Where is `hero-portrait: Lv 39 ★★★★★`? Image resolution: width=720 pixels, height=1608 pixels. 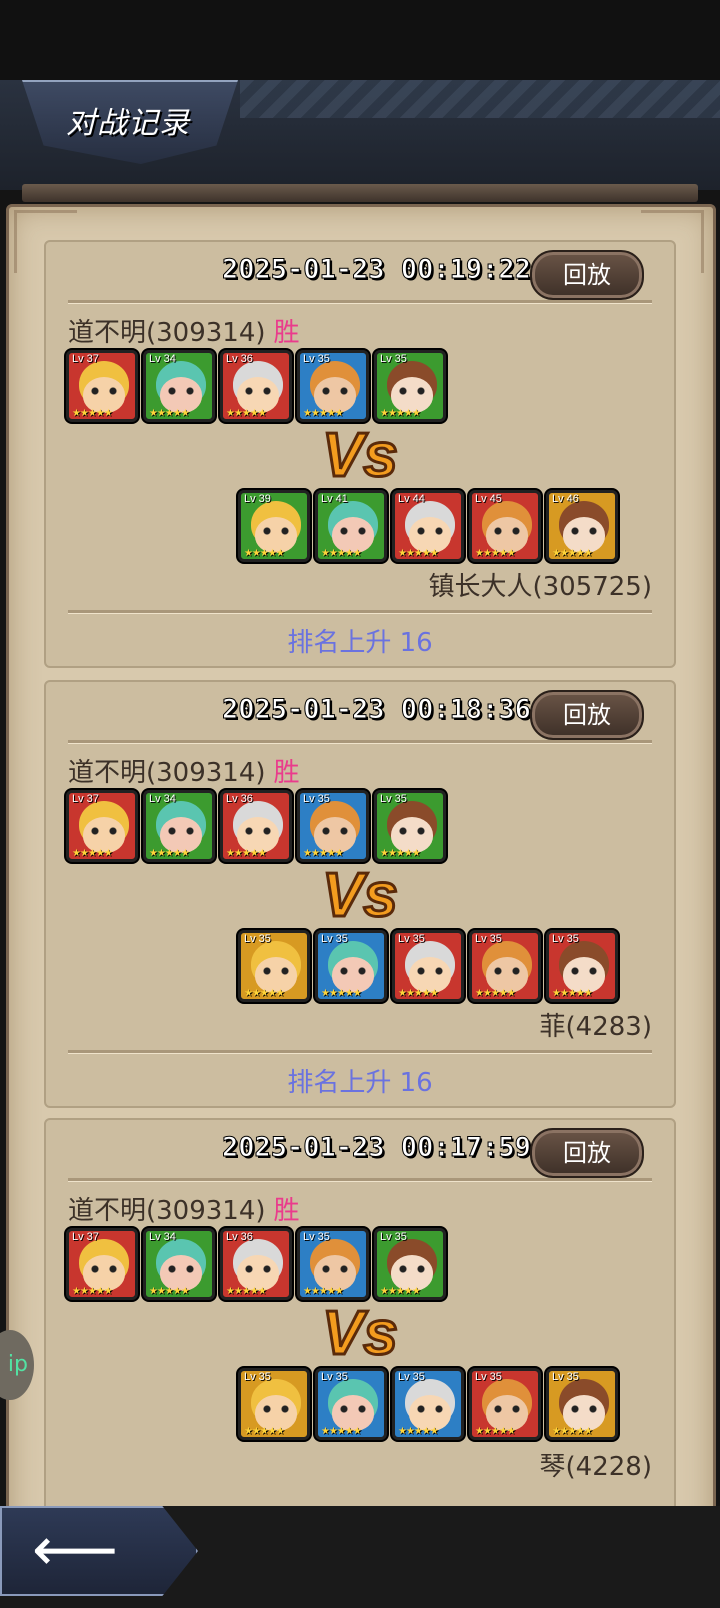 hero-portrait: Lv 39 ★★★★★ is located at coordinates (274, 526).